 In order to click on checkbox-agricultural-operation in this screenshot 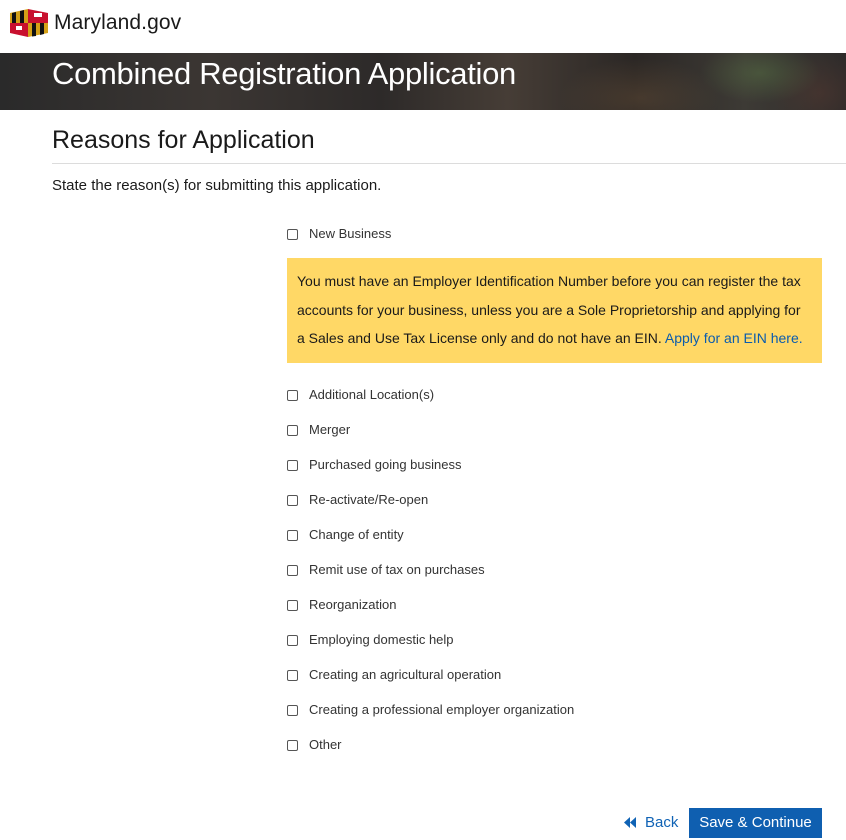, I will do `click(292, 675)`.